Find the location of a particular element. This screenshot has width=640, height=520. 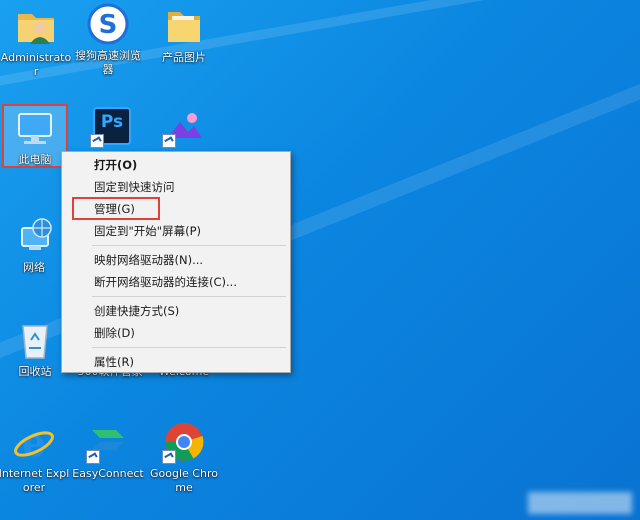

desktop-icon-internet-explorer: e Internet Explorer is located at coordinates (35, 457).